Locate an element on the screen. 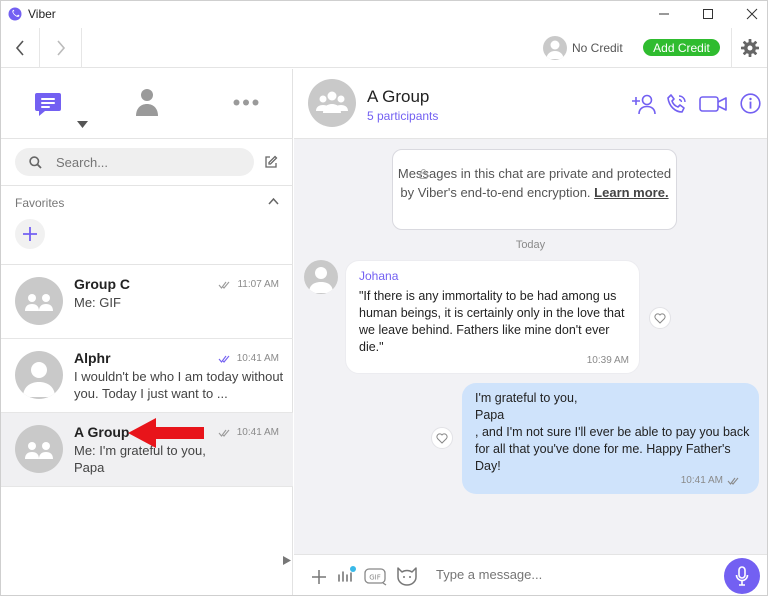 The height and width of the screenshot is (596, 768). top-toolbar: No Credit Add Credit is located at coordinates (384, 48).